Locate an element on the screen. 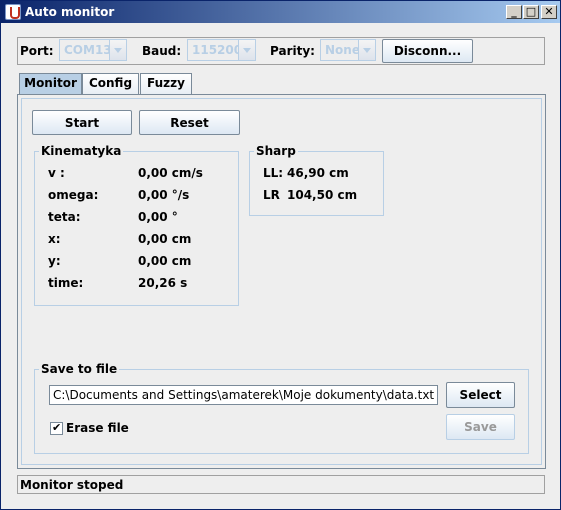 Image resolution: width=561 pixels, height=510 pixels. x-label: x: is located at coordinates (54, 239).